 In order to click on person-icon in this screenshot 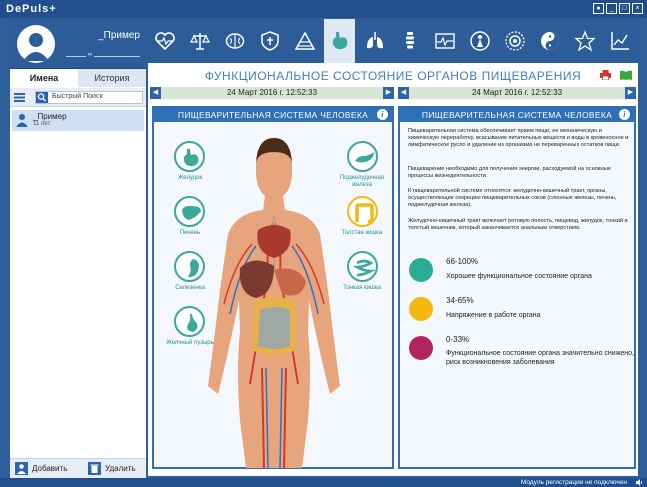, I will do `click(22, 120)`.